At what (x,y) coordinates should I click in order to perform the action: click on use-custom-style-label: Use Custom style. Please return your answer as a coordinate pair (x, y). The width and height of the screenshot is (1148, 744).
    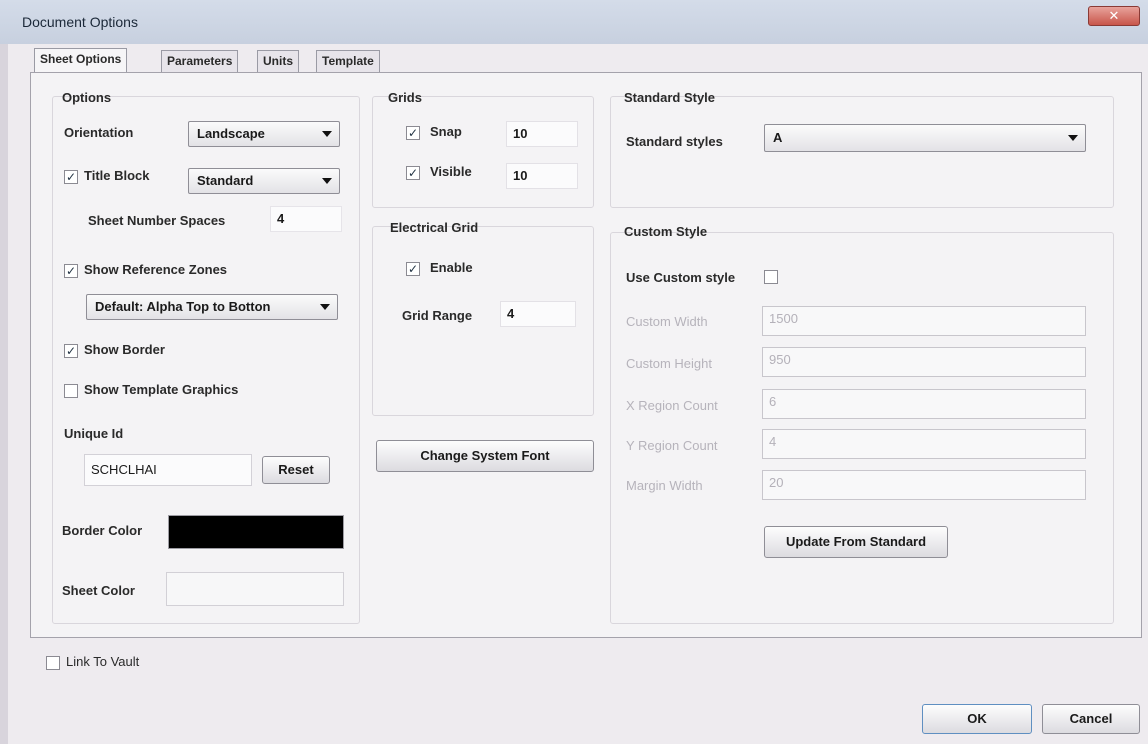
    Looking at the image, I should click on (681, 277).